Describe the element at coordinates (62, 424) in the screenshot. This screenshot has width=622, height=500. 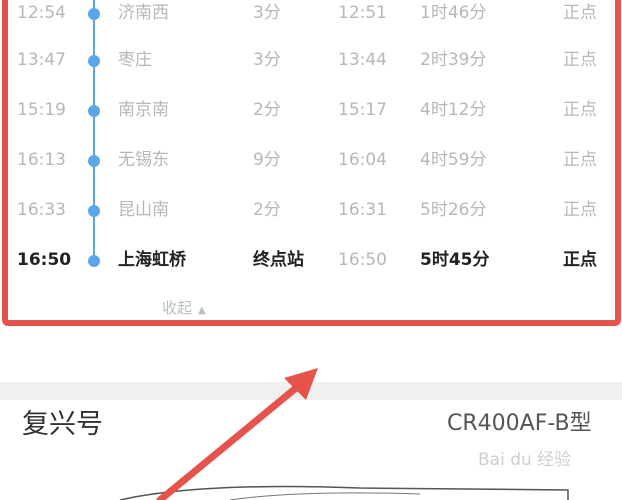
I see `train-name: 复兴号` at that location.